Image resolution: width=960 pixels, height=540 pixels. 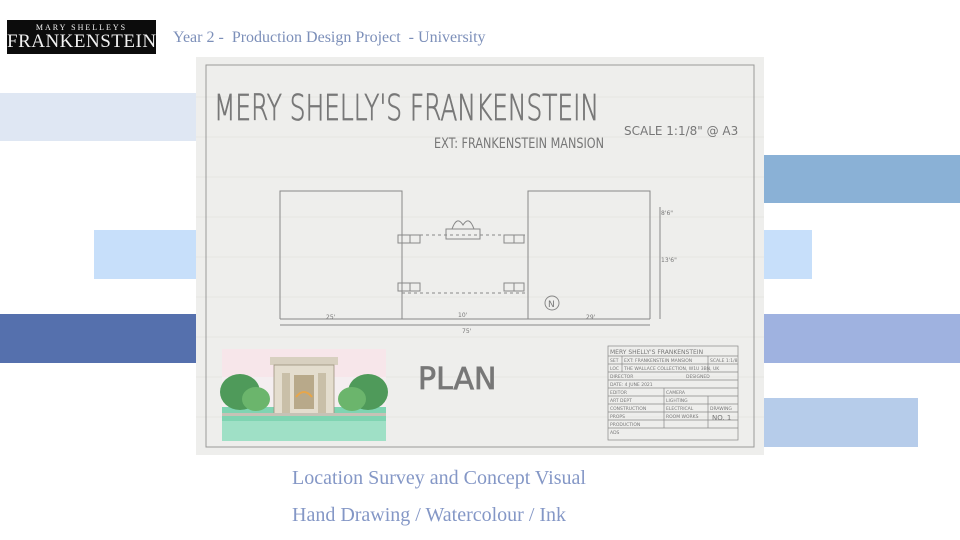 What do you see at coordinates (614, 361) in the screenshot?
I see `tb-r0-c0: SET` at bounding box center [614, 361].